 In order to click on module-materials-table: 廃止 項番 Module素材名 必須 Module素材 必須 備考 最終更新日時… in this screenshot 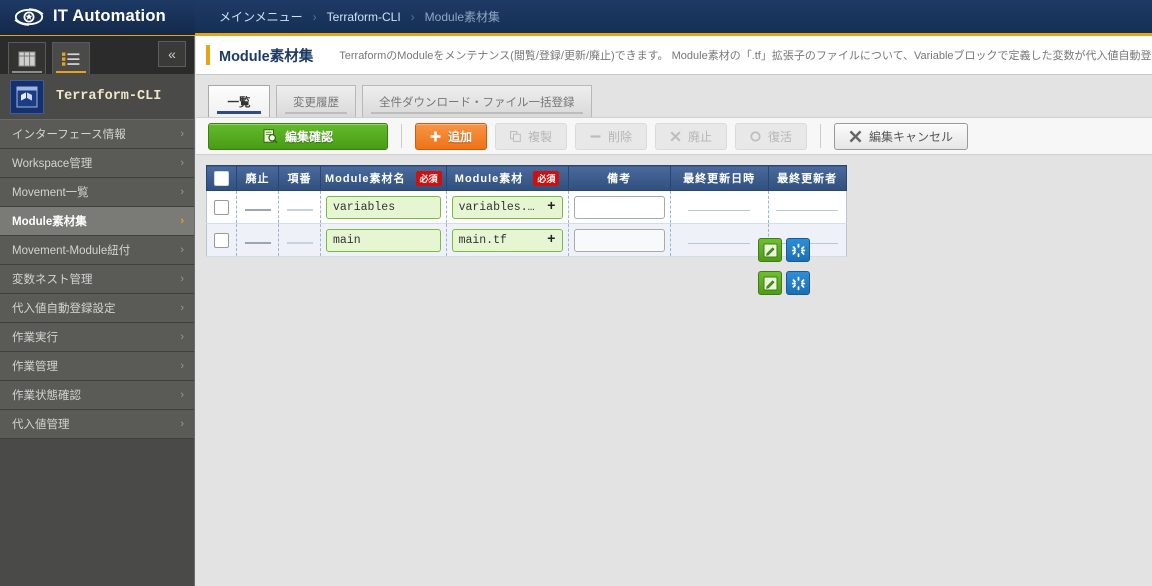, I will do `click(526, 211)`.